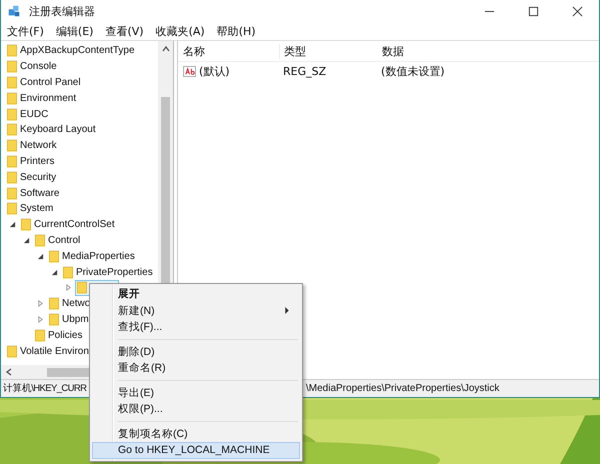 Image resolution: width=600 pixels, height=464 pixels. What do you see at coordinates (41, 98) in the screenshot?
I see `tree-item: Environment` at bounding box center [41, 98].